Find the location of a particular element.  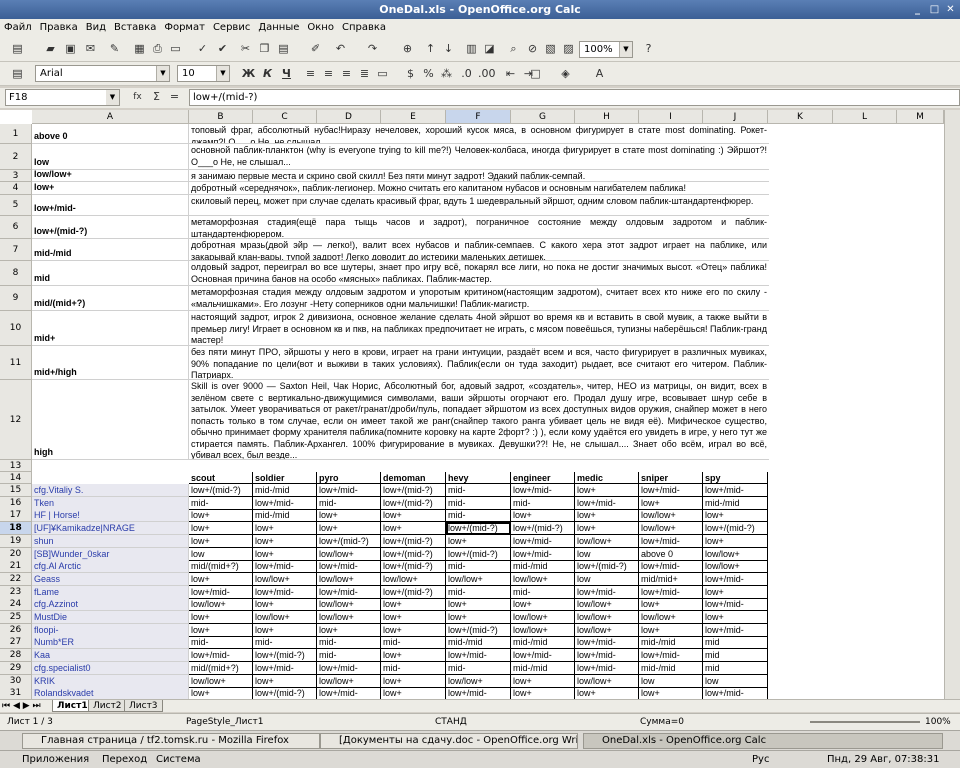

row-header: 23 is located at coordinates (16, 592).